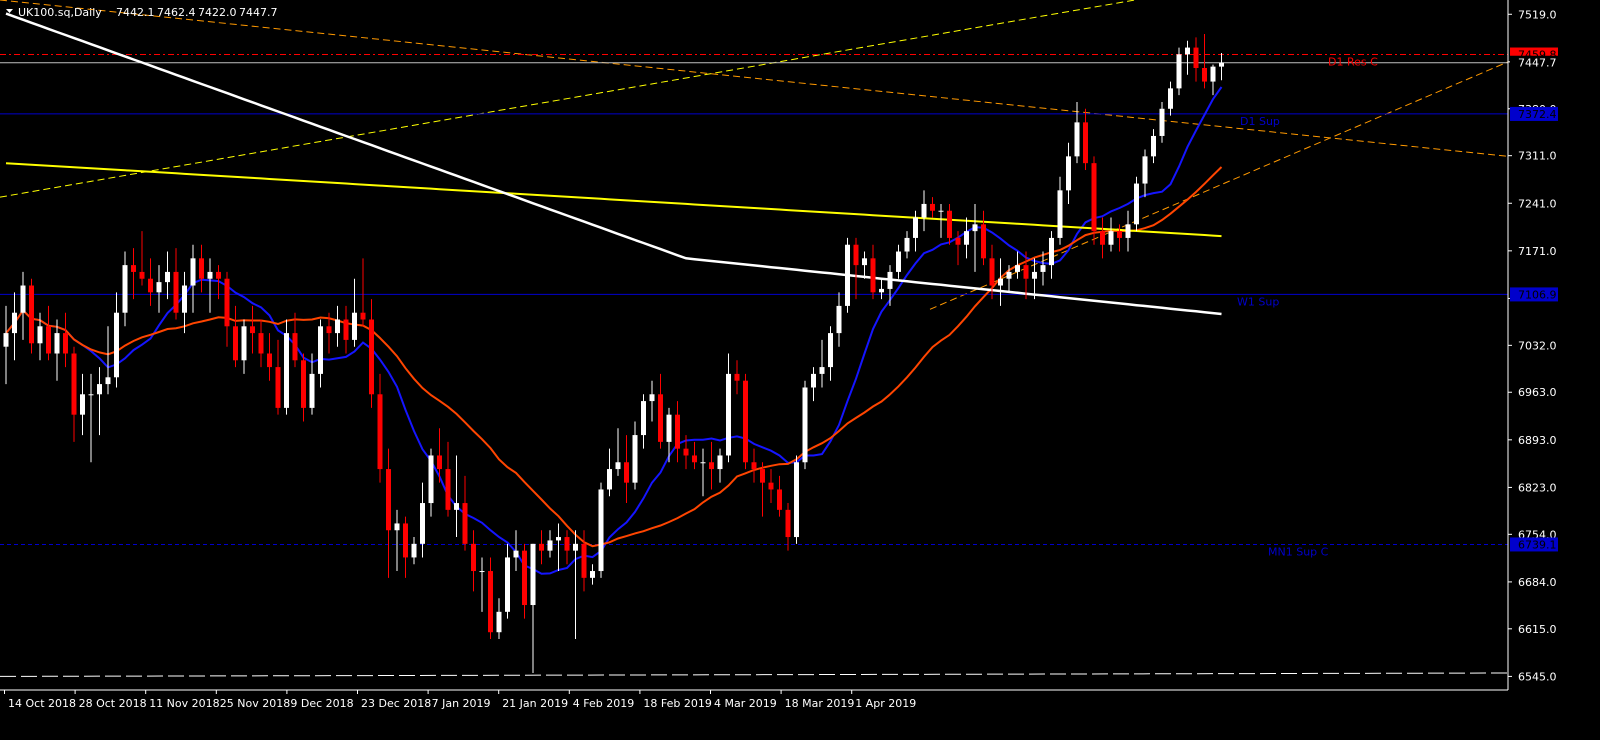  What do you see at coordinates (820, 703) in the screenshot?
I see `x-tick-label: 18 Mar 2019` at bounding box center [820, 703].